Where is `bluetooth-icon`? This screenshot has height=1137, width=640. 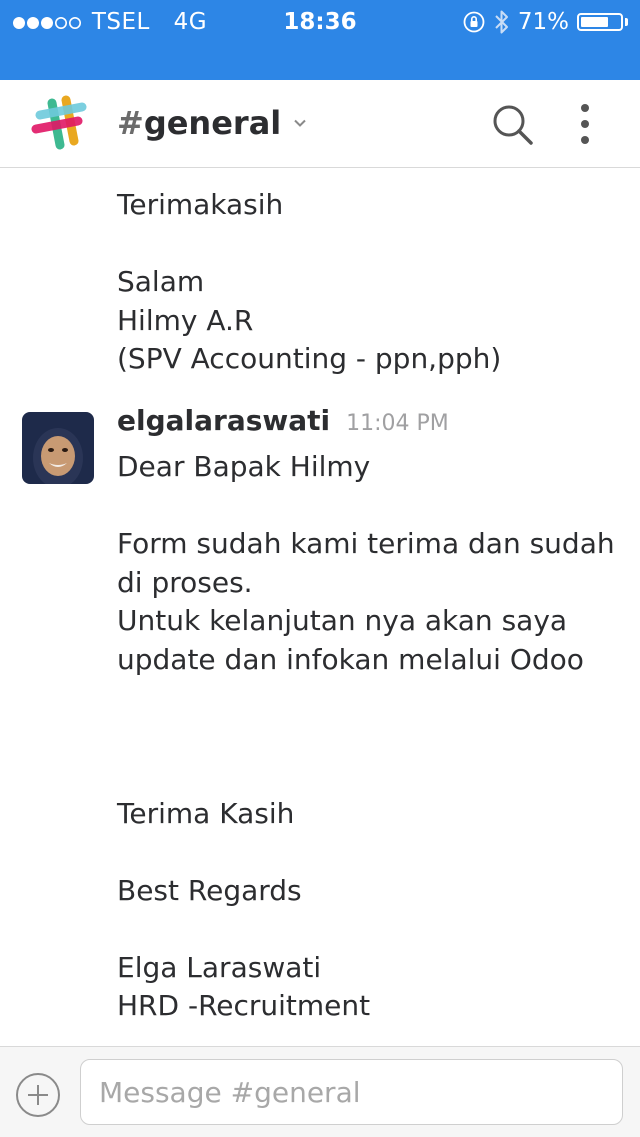
bluetooth-icon is located at coordinates (501, 22).